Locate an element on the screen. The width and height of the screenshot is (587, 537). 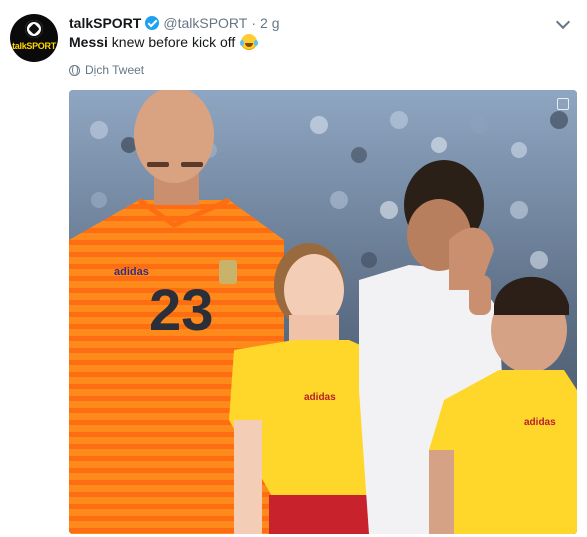
football-icon is located at coordinates (34, 29).